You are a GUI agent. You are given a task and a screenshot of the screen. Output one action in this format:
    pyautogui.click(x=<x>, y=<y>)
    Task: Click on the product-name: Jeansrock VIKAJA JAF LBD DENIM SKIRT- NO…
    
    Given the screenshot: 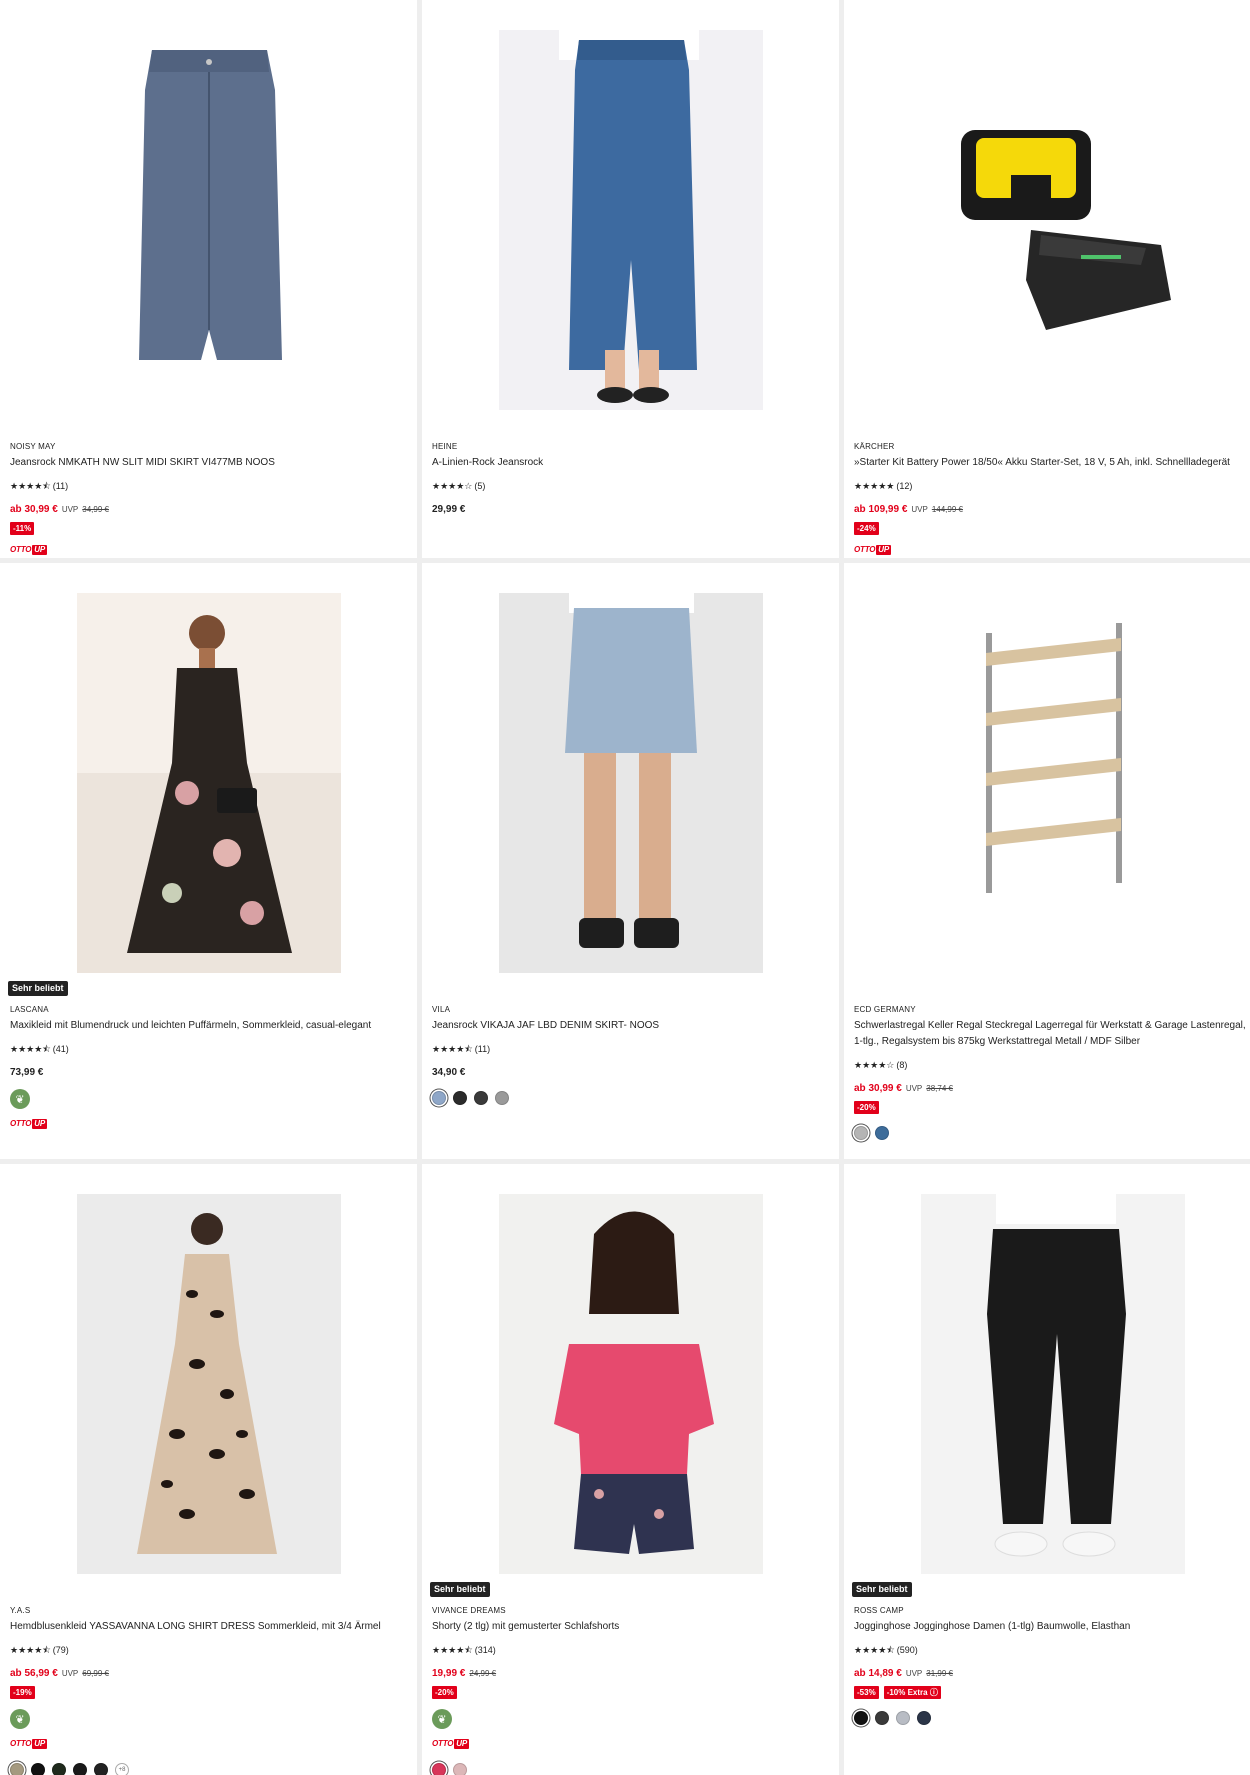 What is the action you would take?
    pyautogui.click(x=630, y=1026)
    